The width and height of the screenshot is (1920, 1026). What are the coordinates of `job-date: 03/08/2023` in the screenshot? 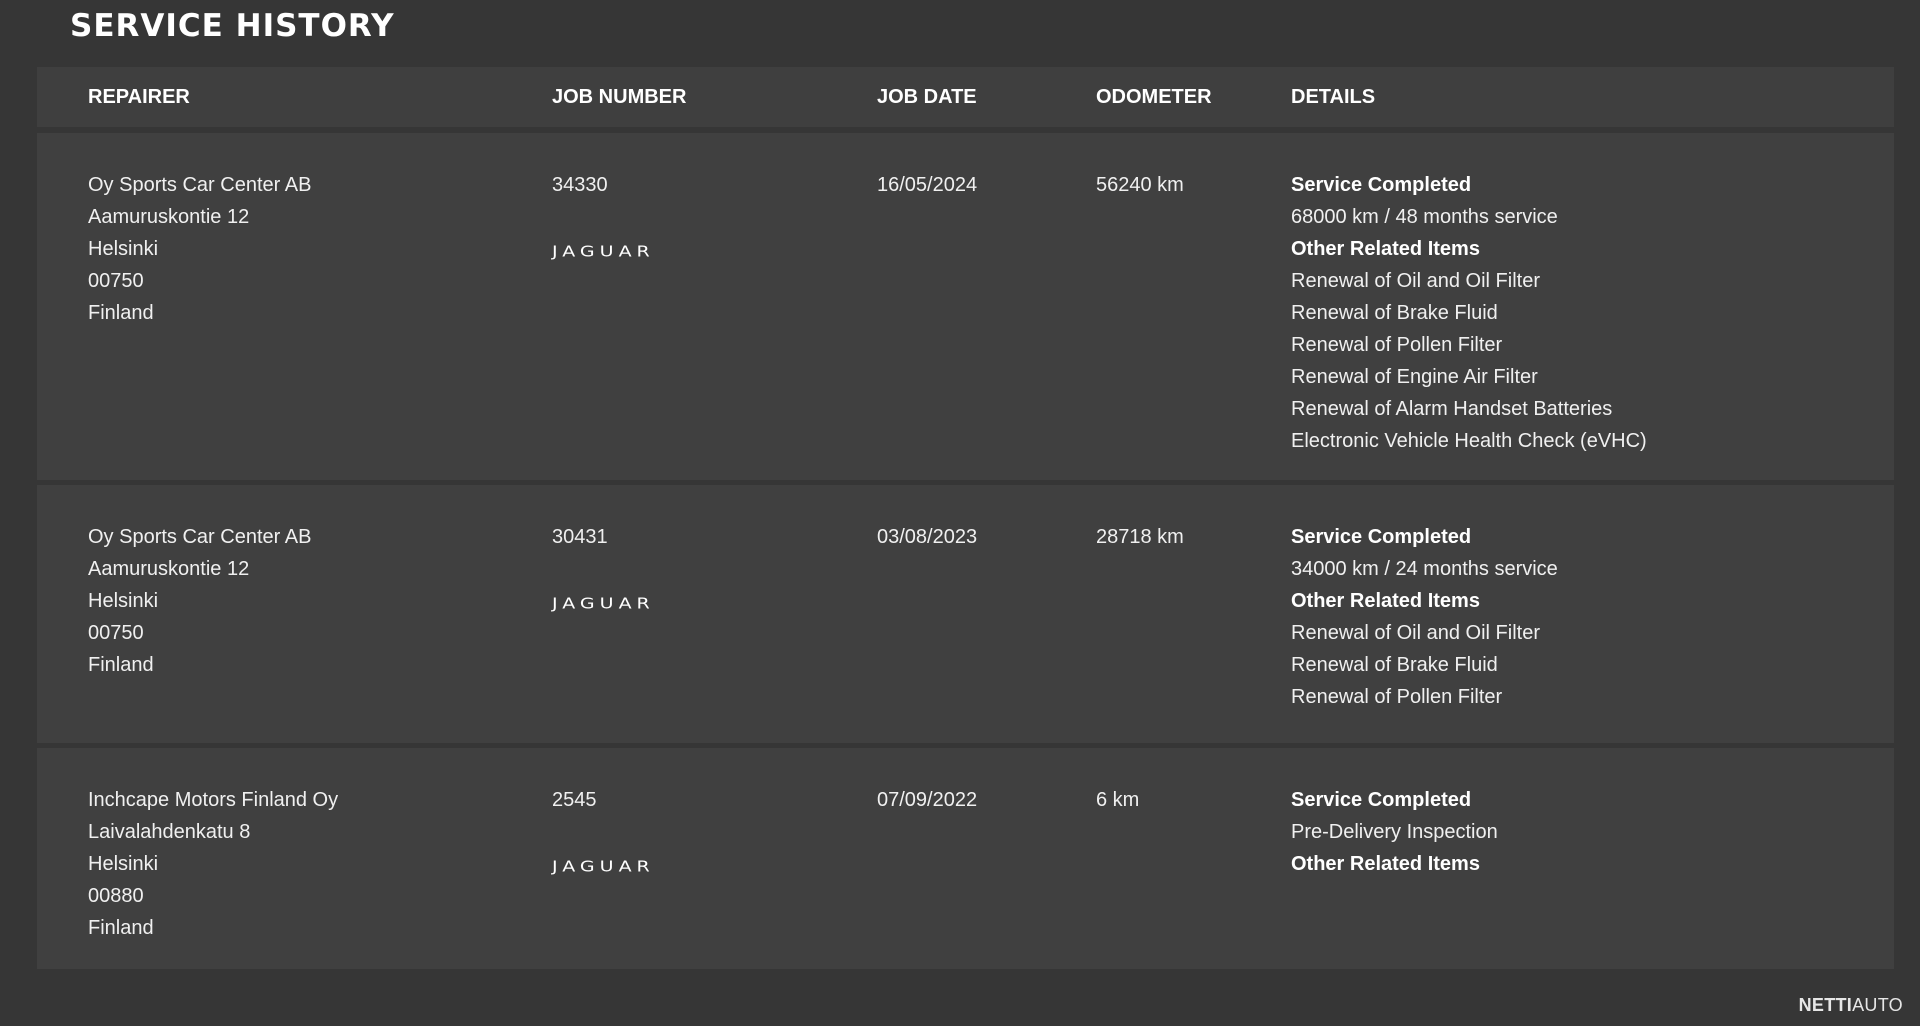 It's located at (927, 537).